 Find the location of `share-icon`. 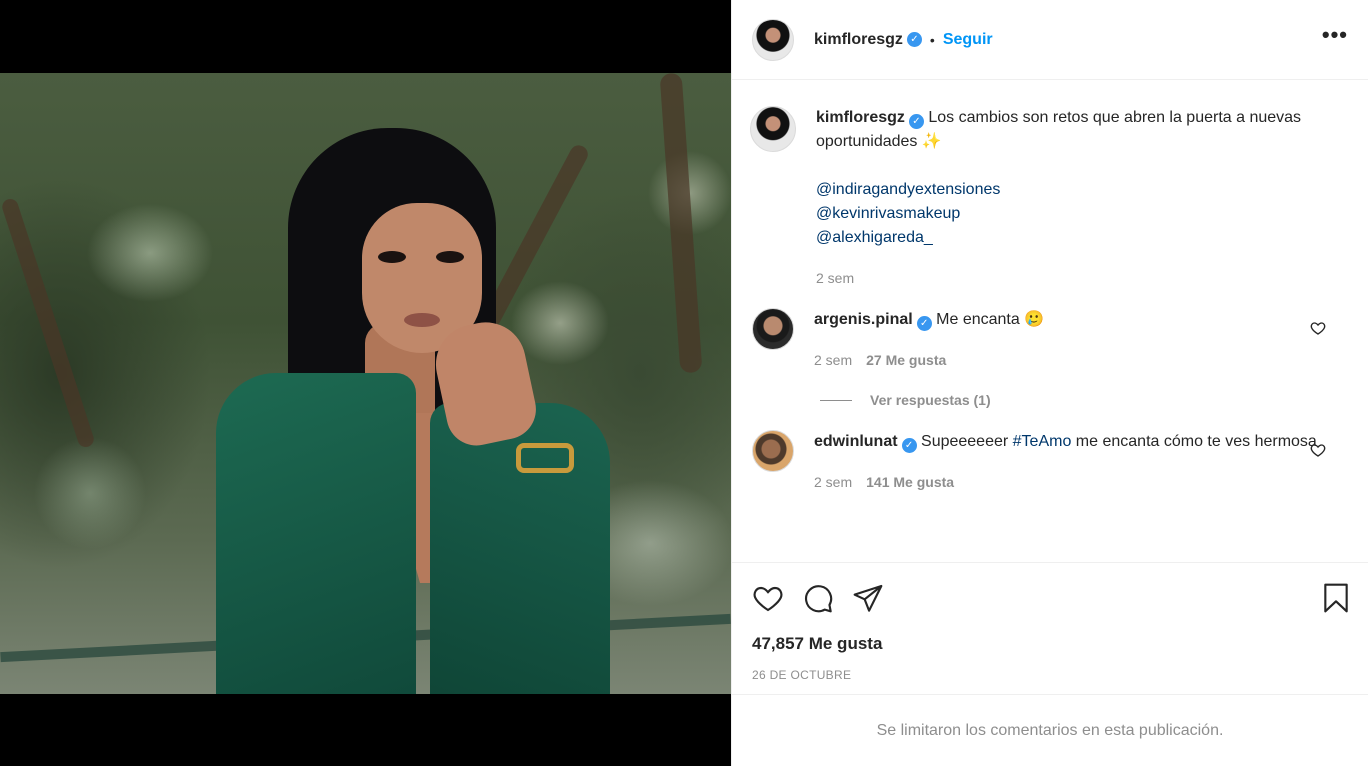

share-icon is located at coordinates (868, 598).